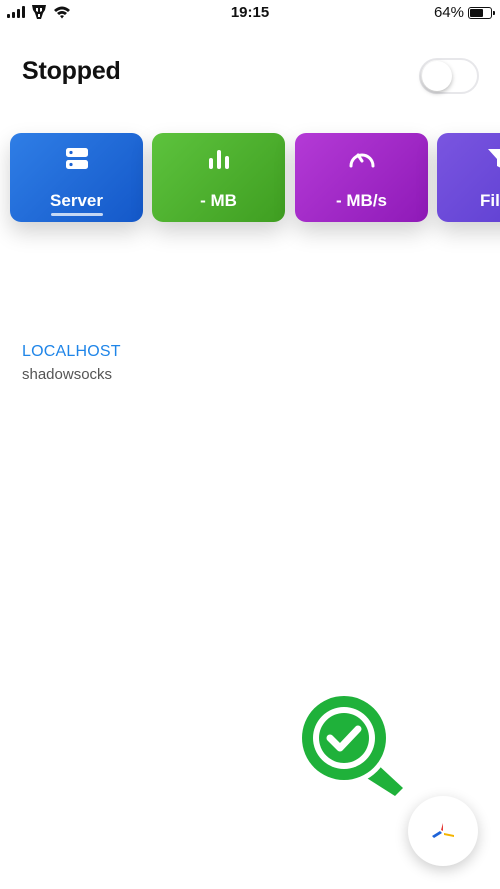 This screenshot has width=500, height=889. Describe the element at coordinates (361, 159) in the screenshot. I see `speedometer-icon` at that location.